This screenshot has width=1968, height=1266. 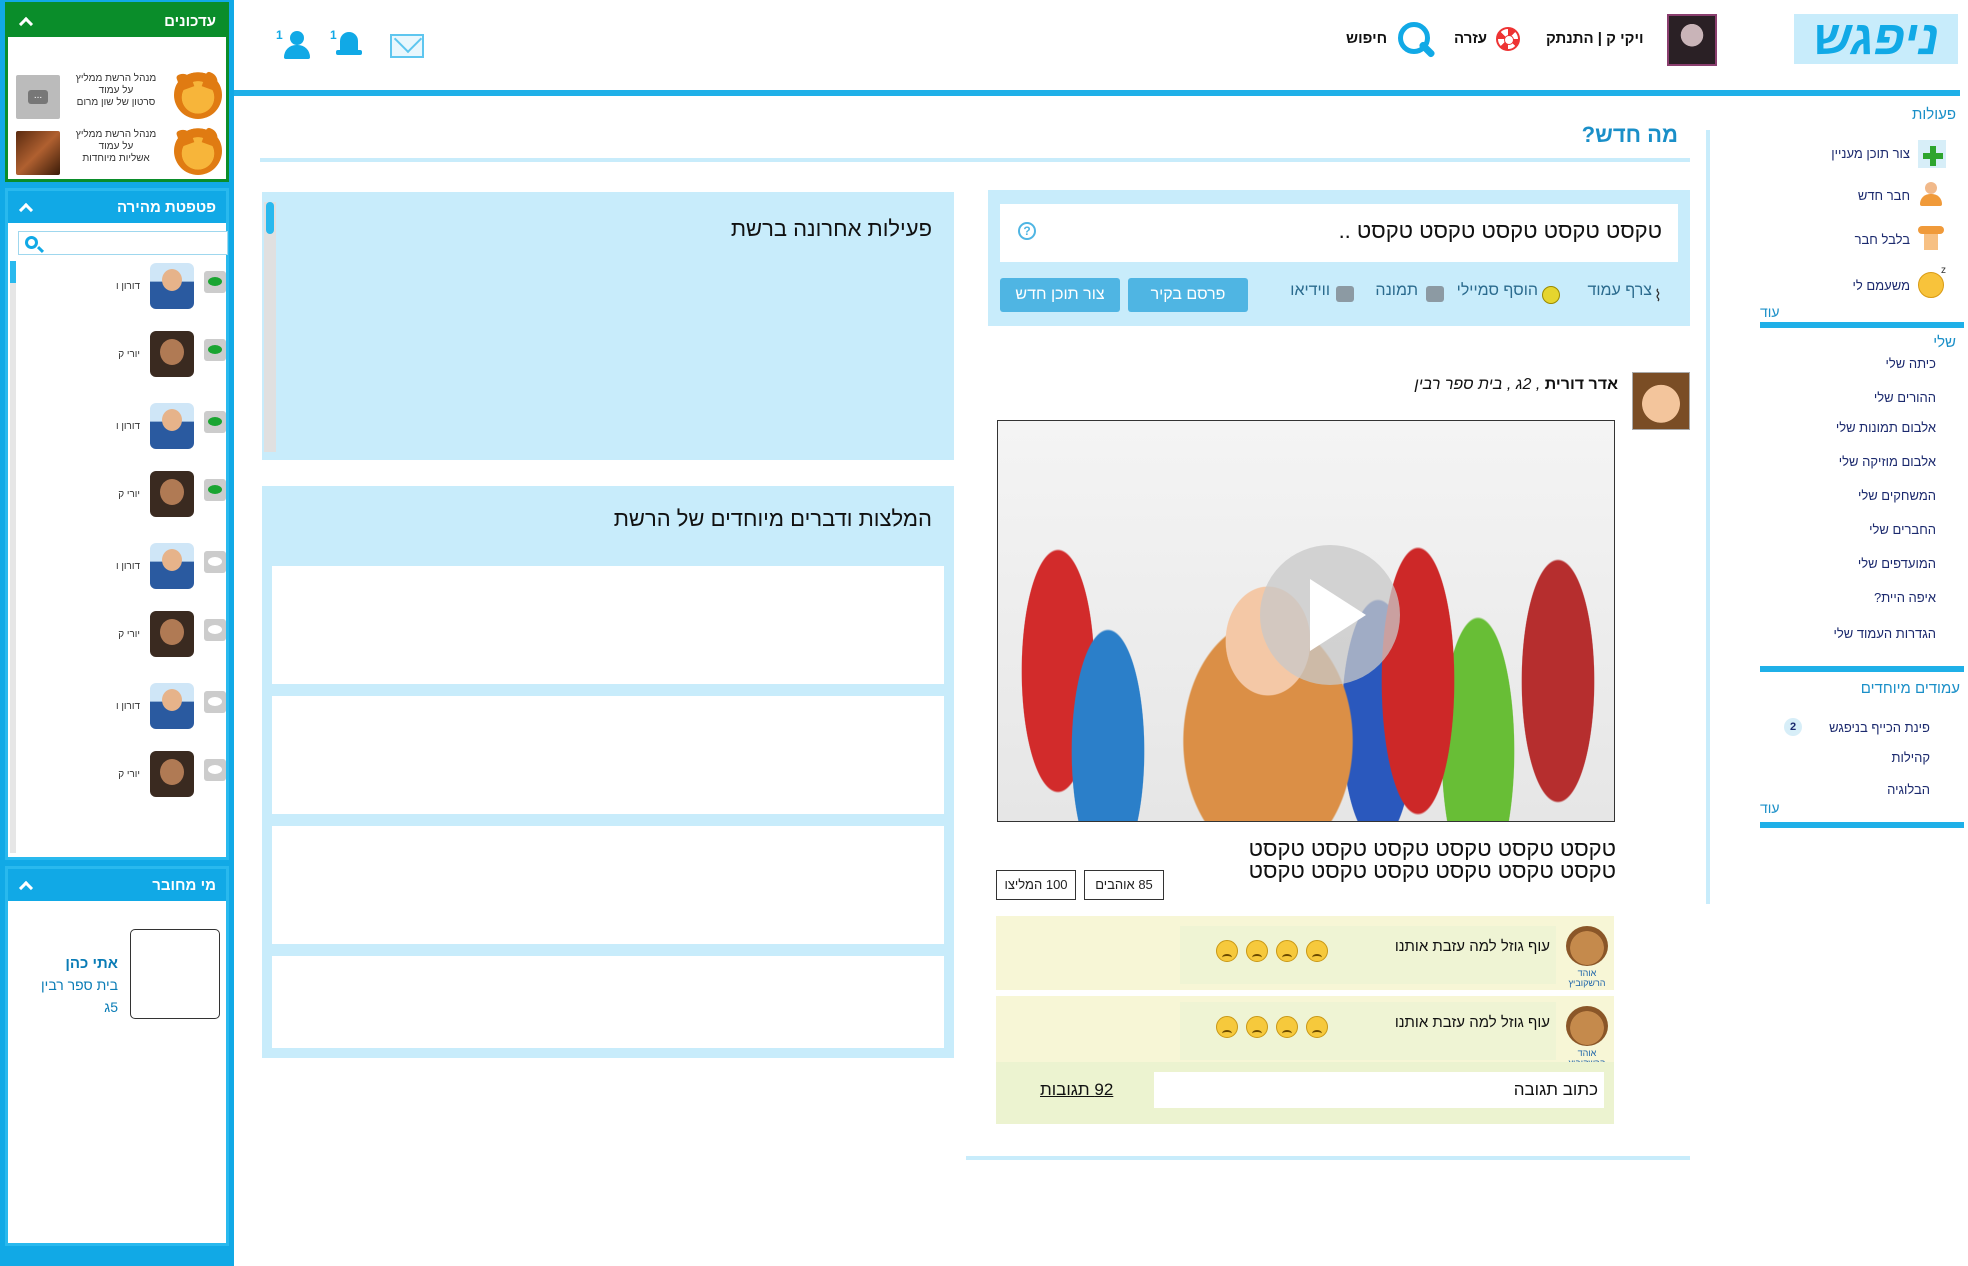 I want to click on bored-face-icon, so click(x=1932, y=281).